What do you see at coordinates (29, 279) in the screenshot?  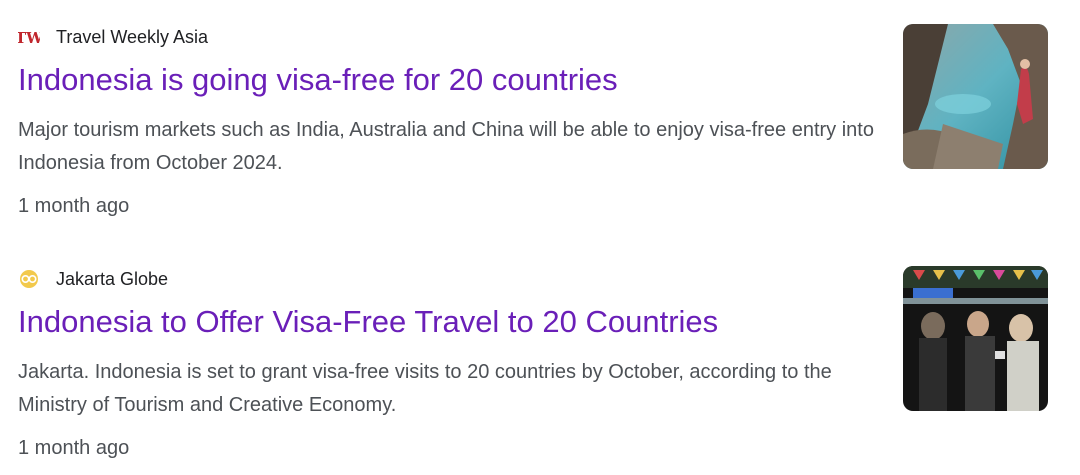 I see `jakarta-globe-logo-icon` at bounding box center [29, 279].